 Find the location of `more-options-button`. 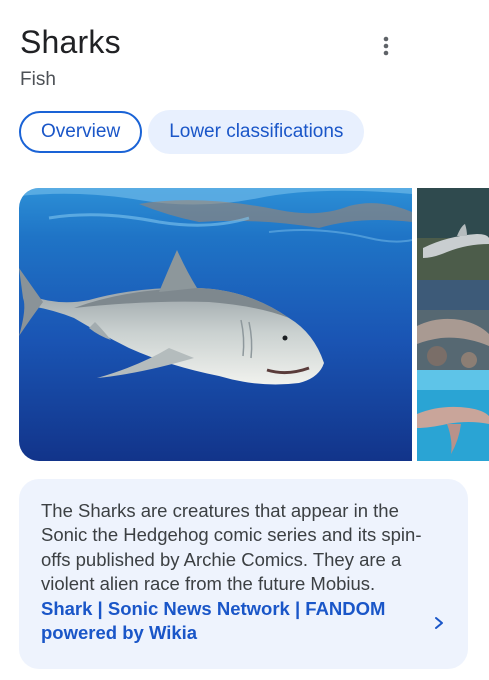

more-options-button is located at coordinates (386, 46).